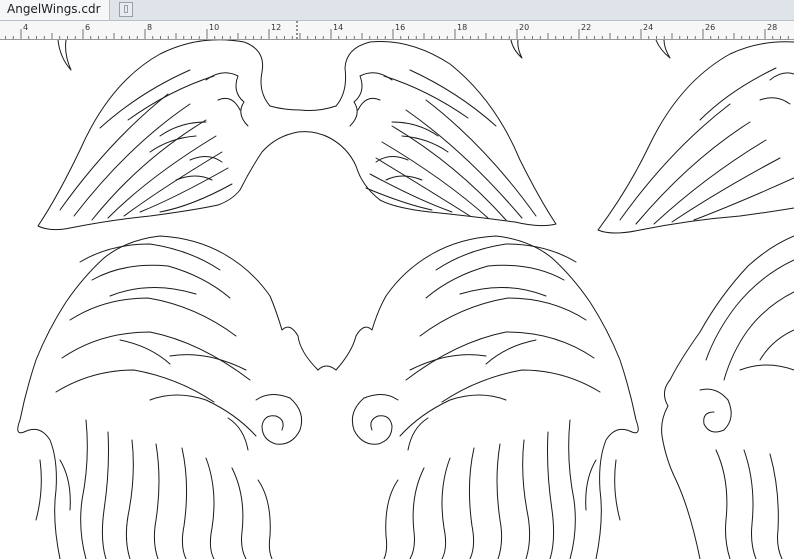  What do you see at coordinates (524, 27) in the screenshot?
I see `ruler-label: 20` at bounding box center [524, 27].